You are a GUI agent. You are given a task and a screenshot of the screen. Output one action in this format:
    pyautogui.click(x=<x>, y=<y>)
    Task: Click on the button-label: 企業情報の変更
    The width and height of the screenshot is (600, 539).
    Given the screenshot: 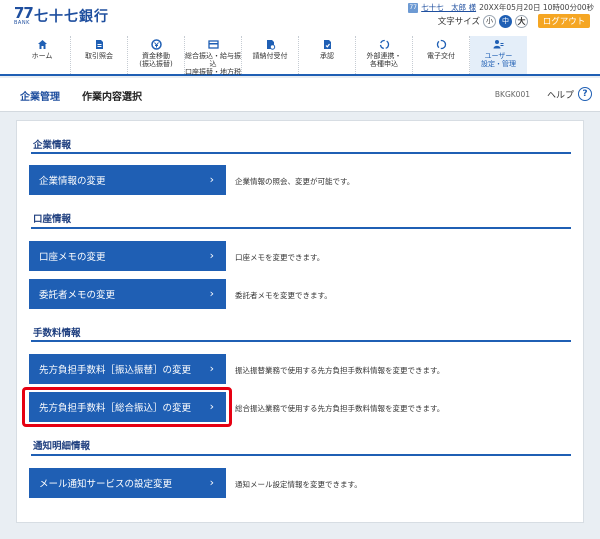 What is the action you would take?
    pyautogui.click(x=72, y=181)
    